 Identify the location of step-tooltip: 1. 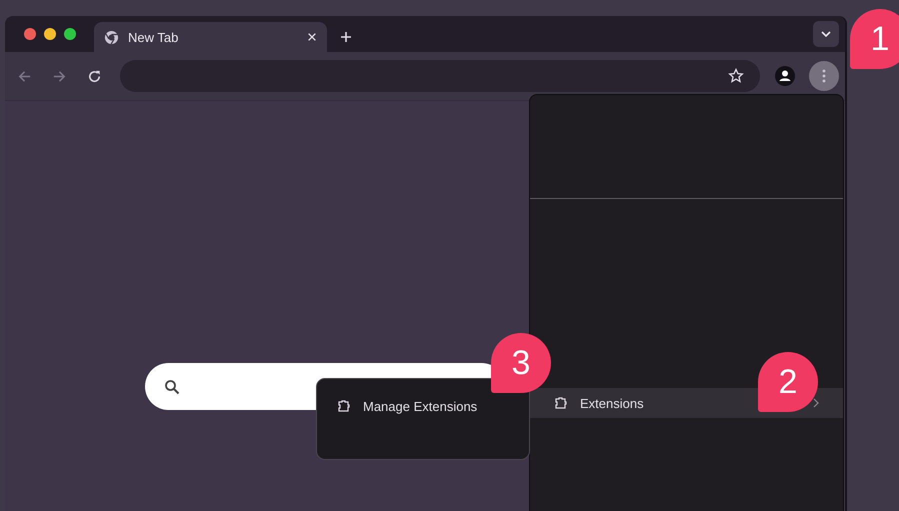
(874, 39).